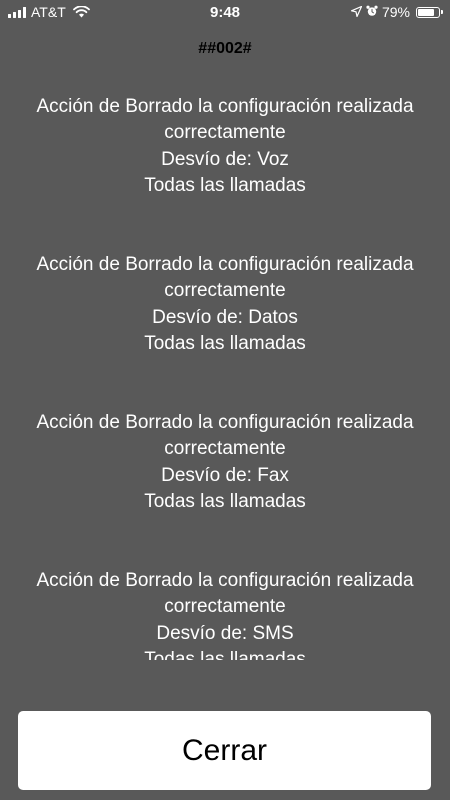 This screenshot has height=800, width=450. I want to click on status-left: AT&T, so click(45, 12).